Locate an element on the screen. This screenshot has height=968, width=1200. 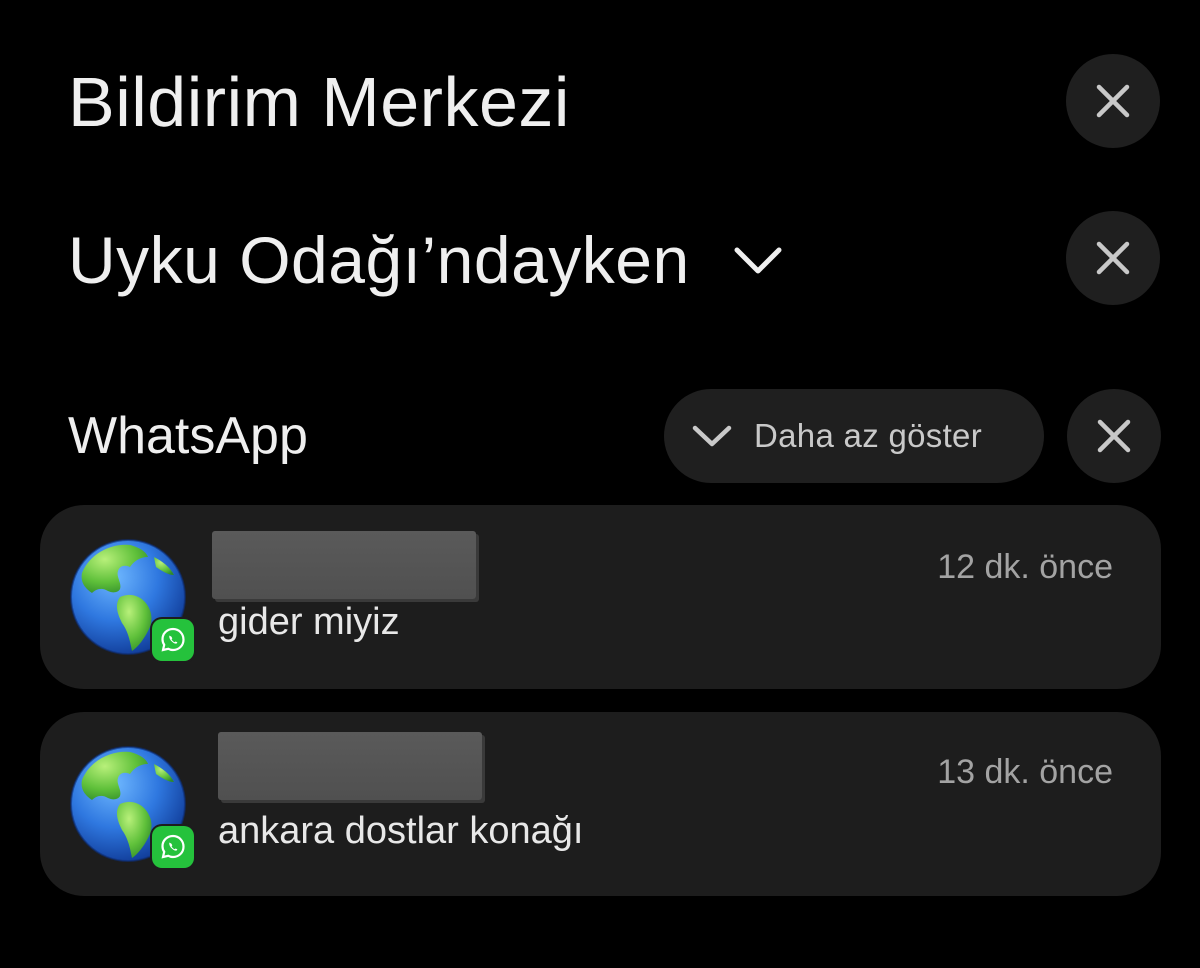
notification-message: ankara dostlar konağı is located at coordinates (401, 831).